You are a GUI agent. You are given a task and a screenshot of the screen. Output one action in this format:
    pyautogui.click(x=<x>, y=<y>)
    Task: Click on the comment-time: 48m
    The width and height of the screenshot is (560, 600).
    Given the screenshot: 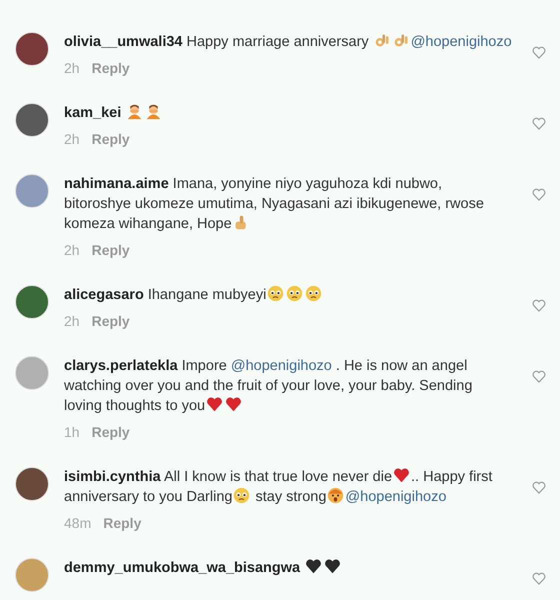 What is the action you would take?
    pyautogui.click(x=78, y=523)
    